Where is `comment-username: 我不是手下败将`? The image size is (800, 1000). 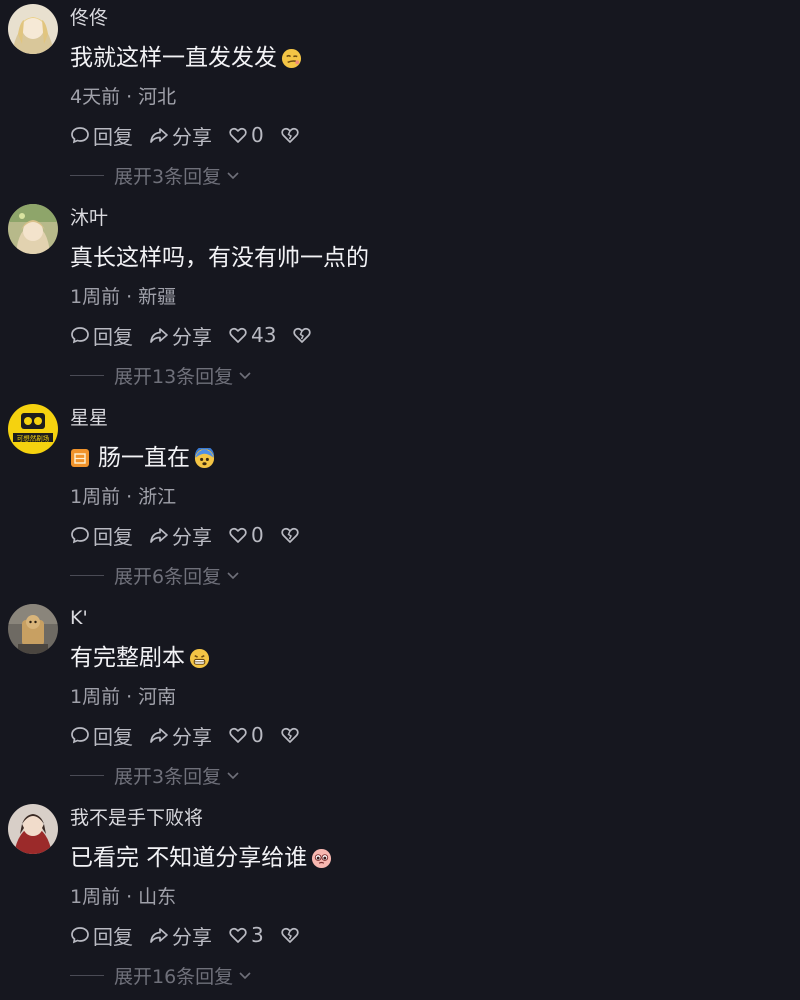
comment-username: 我不是手下败将 is located at coordinates (136, 818).